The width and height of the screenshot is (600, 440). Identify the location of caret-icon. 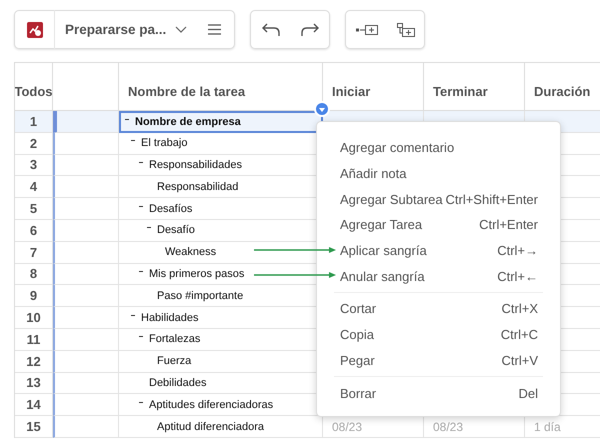
(181, 30).